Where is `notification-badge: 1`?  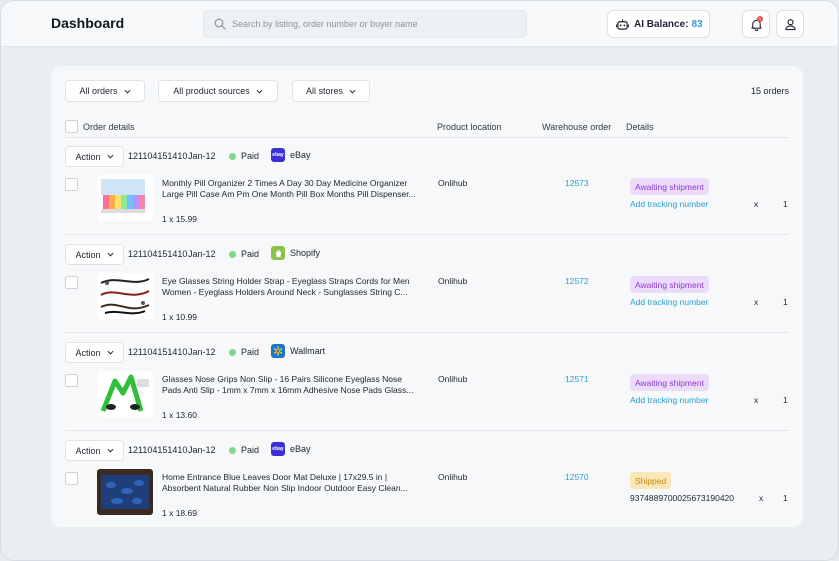
notification-badge: 1 is located at coordinates (760, 19).